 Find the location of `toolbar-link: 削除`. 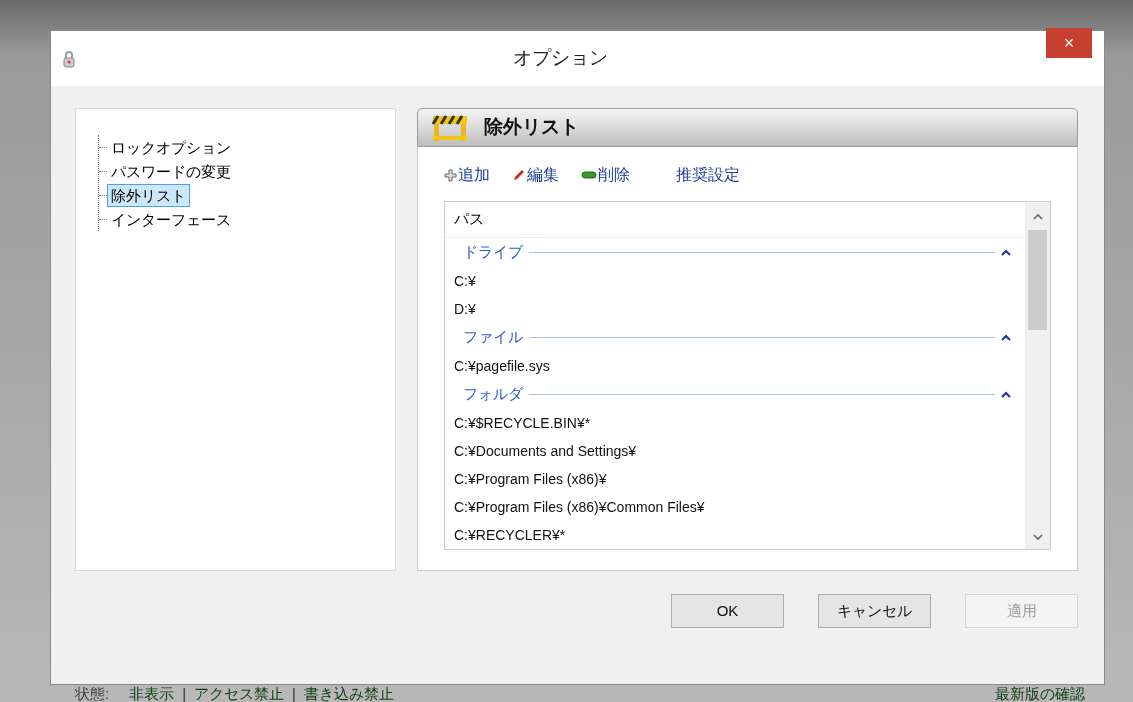

toolbar-link: 削除 is located at coordinates (605, 175).